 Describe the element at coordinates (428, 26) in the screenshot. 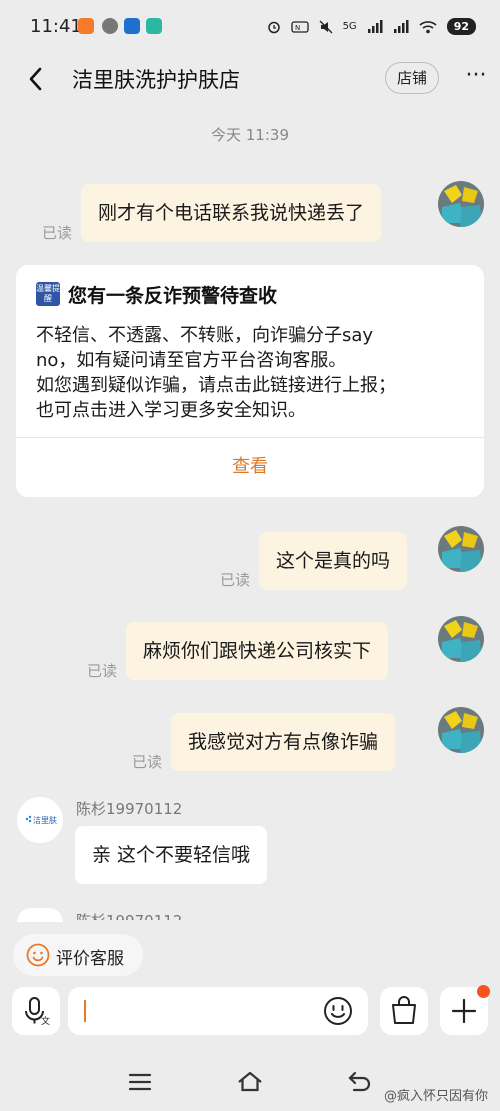

I see `wifi-icon` at that location.